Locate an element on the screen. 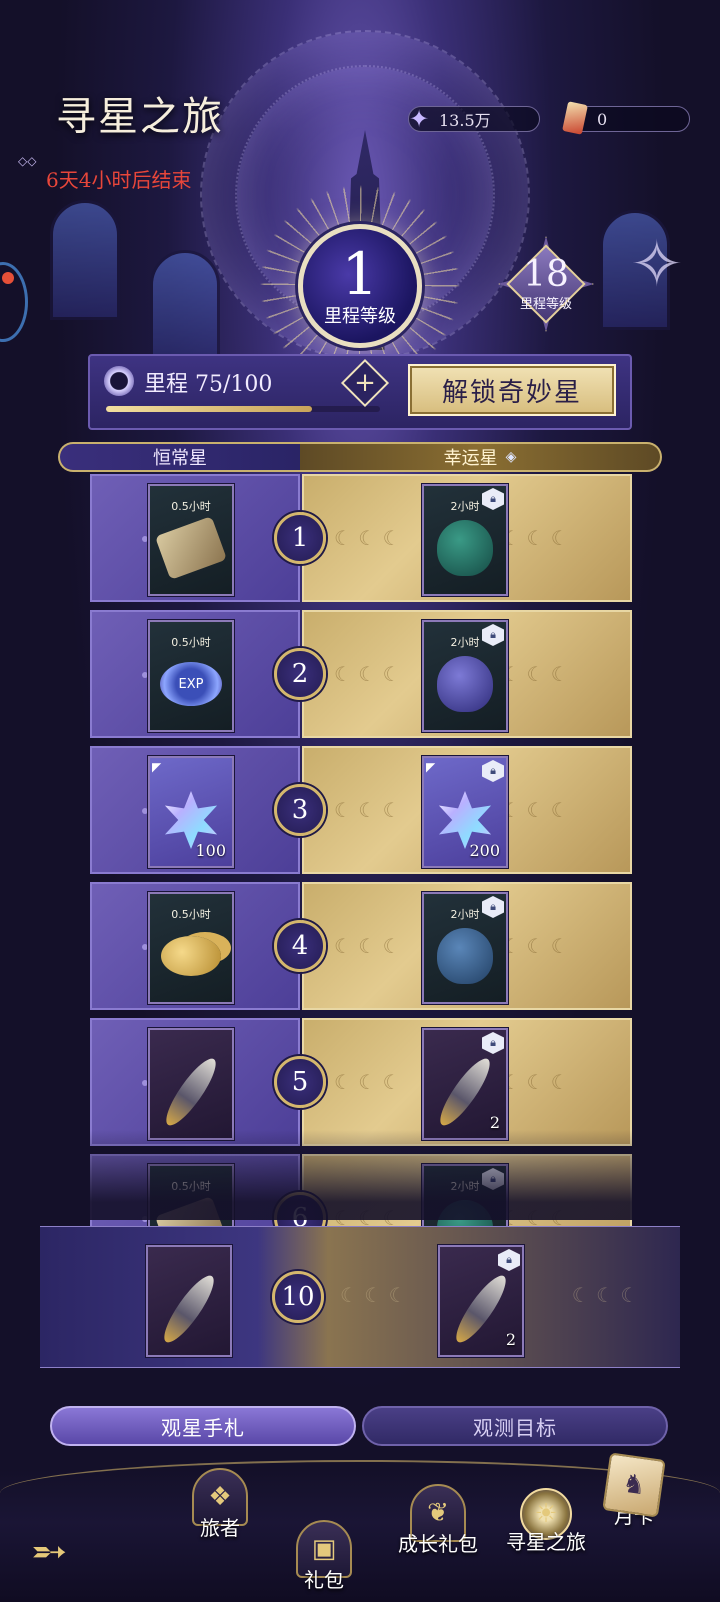 The width and height of the screenshot is (720, 1602). scroll-icon-shape is located at coordinates (191, 548).